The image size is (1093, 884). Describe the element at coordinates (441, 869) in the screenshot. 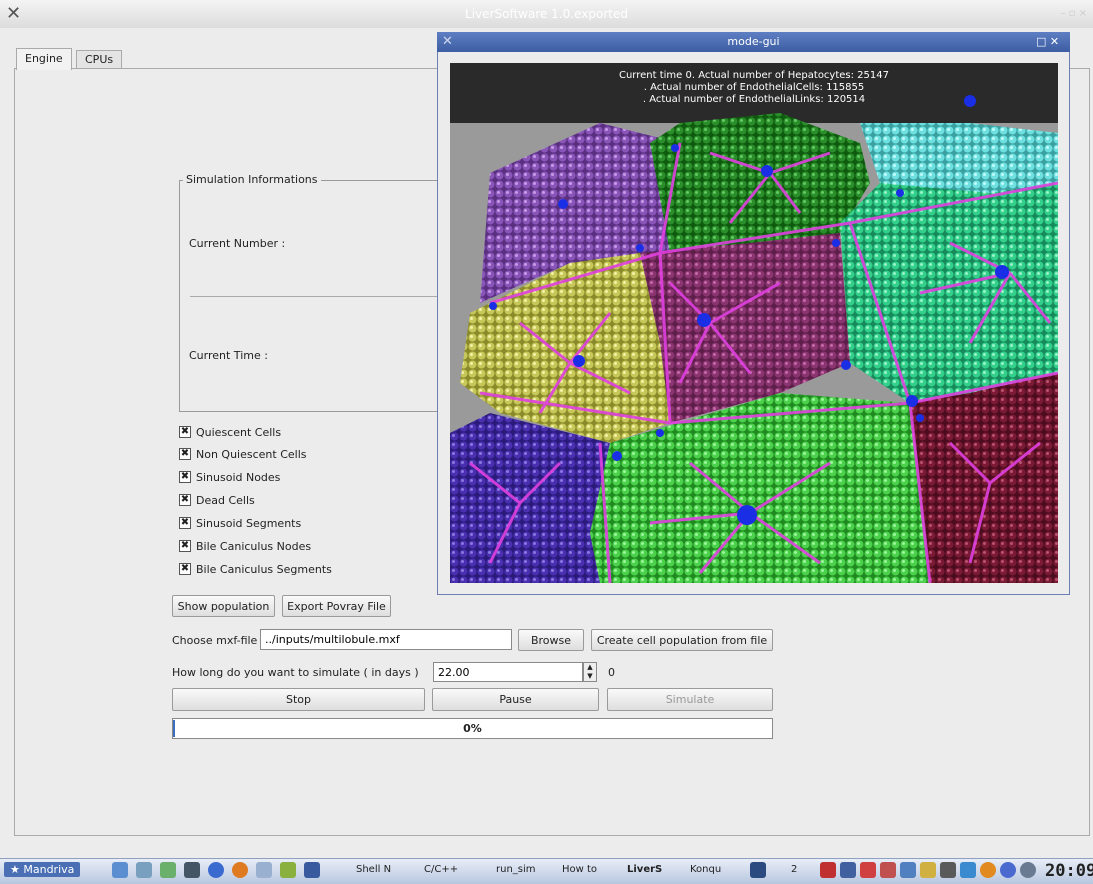

I see `task-cpp: C/C++` at that location.